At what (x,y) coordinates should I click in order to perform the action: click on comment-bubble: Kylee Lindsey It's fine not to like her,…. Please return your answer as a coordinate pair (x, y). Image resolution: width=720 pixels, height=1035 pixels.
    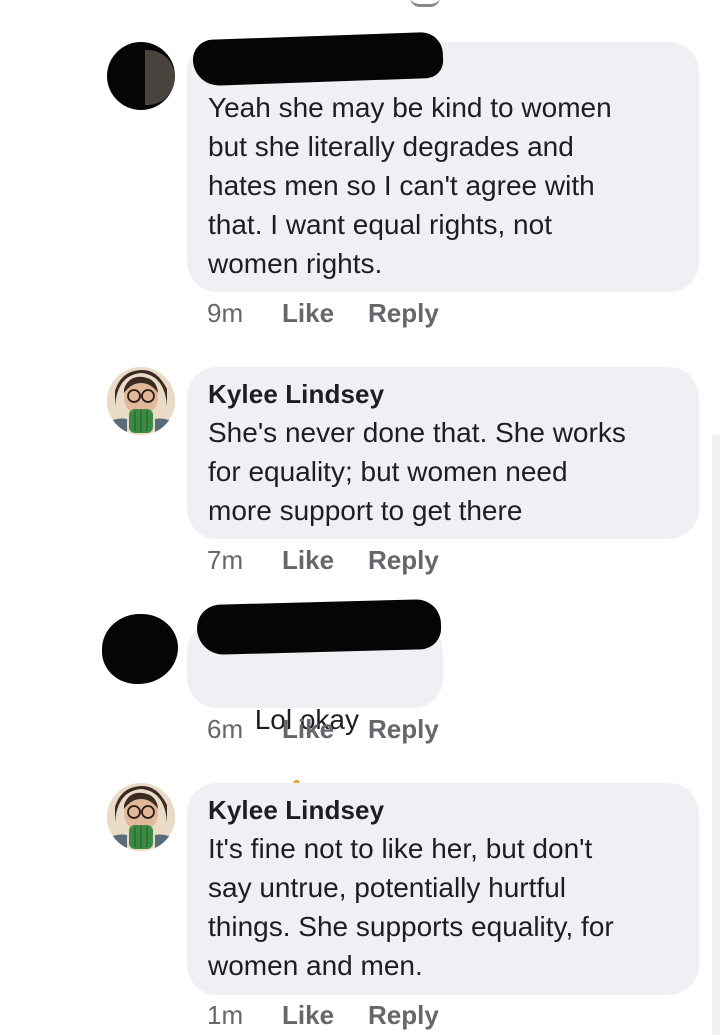
    Looking at the image, I should click on (443, 889).